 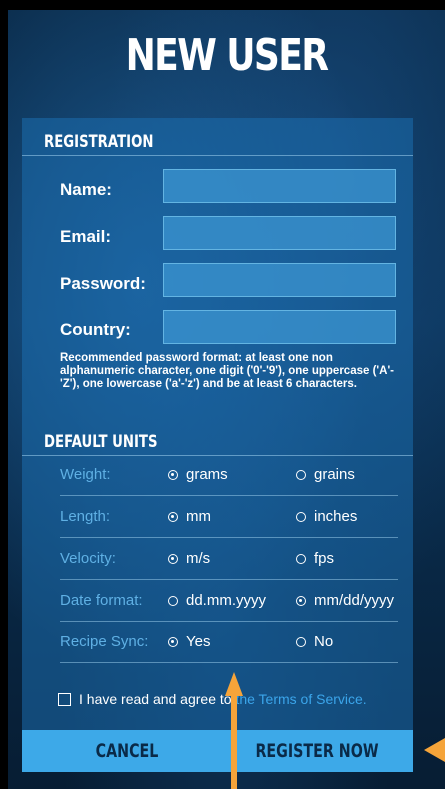 I want to click on unit-row-length: Length: mm inches, so click(x=229, y=519).